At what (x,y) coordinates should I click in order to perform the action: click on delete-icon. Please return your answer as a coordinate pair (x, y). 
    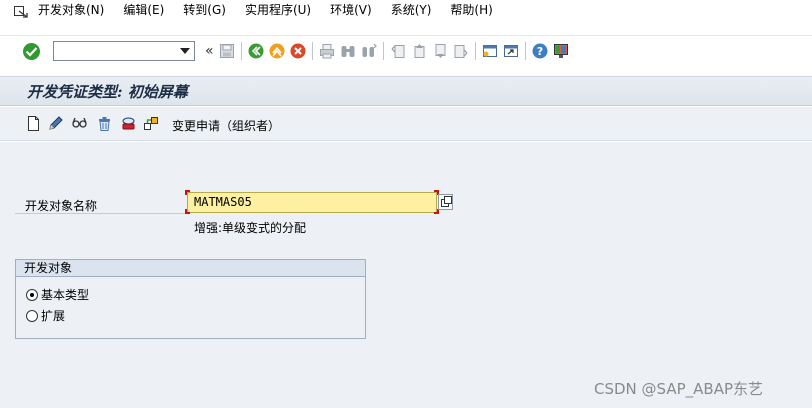
    Looking at the image, I should click on (104, 123).